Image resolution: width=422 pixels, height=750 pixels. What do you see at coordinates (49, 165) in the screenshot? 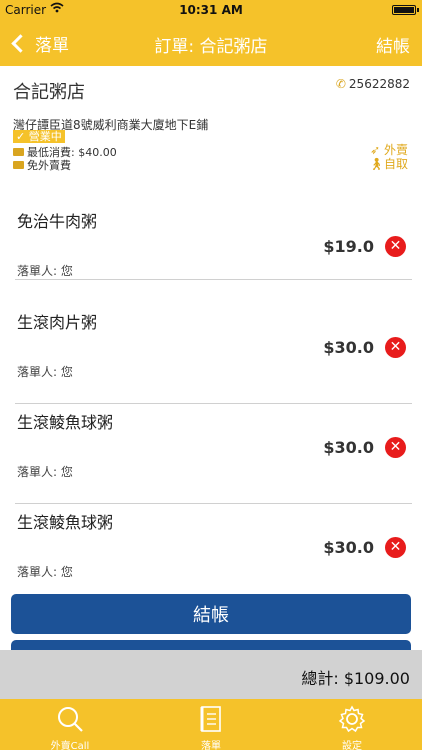
I see `delivery-fee: 免外賣費` at bounding box center [49, 165].